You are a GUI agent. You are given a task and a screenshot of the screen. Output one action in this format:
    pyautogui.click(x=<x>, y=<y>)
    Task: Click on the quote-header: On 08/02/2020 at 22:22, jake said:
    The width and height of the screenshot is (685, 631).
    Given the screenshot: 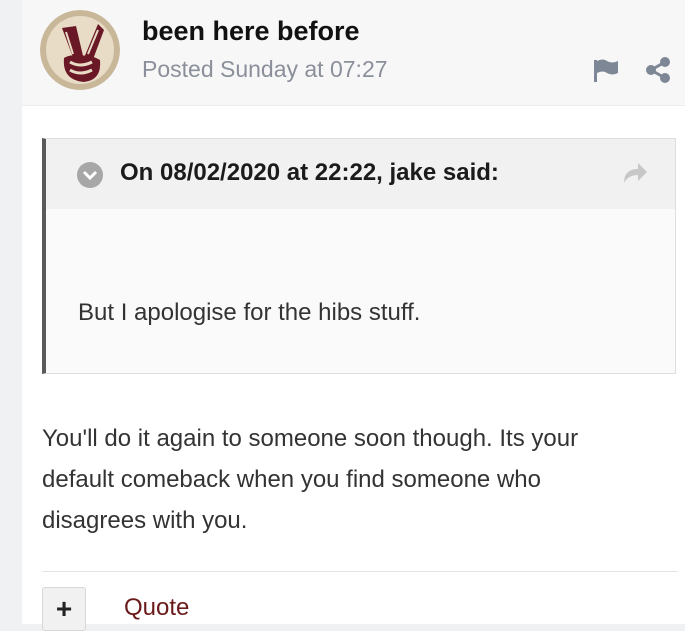 What is the action you would take?
    pyautogui.click(x=360, y=174)
    